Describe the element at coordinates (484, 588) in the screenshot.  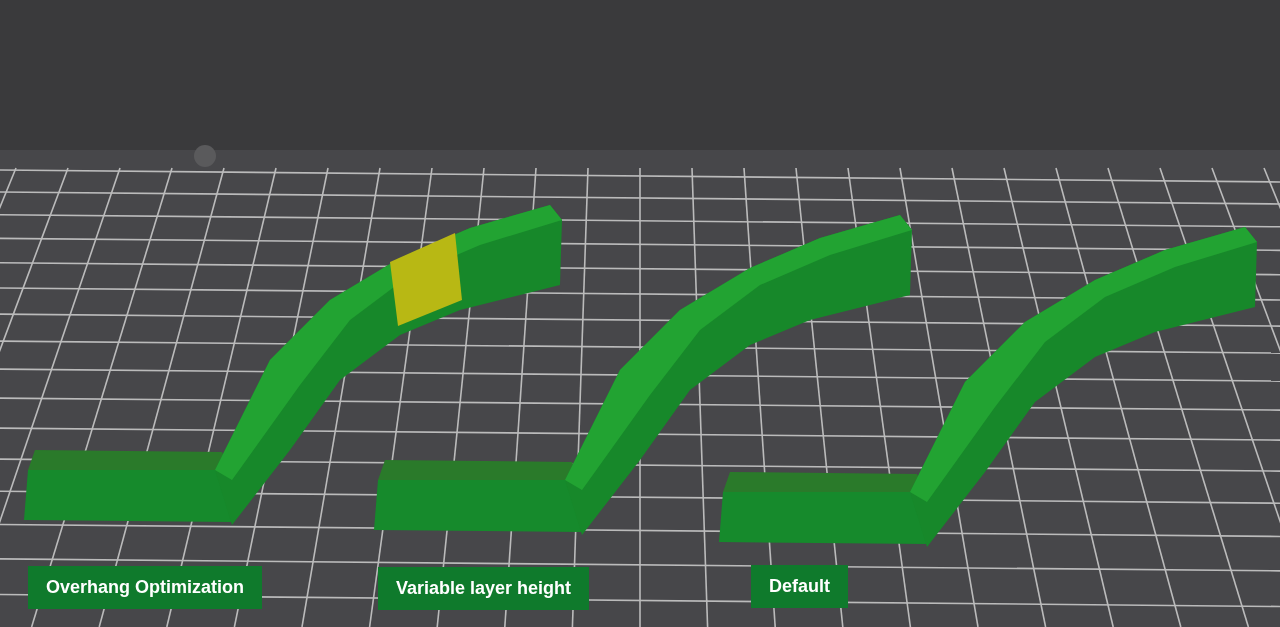
I see `model-label: Variable layer height` at that location.